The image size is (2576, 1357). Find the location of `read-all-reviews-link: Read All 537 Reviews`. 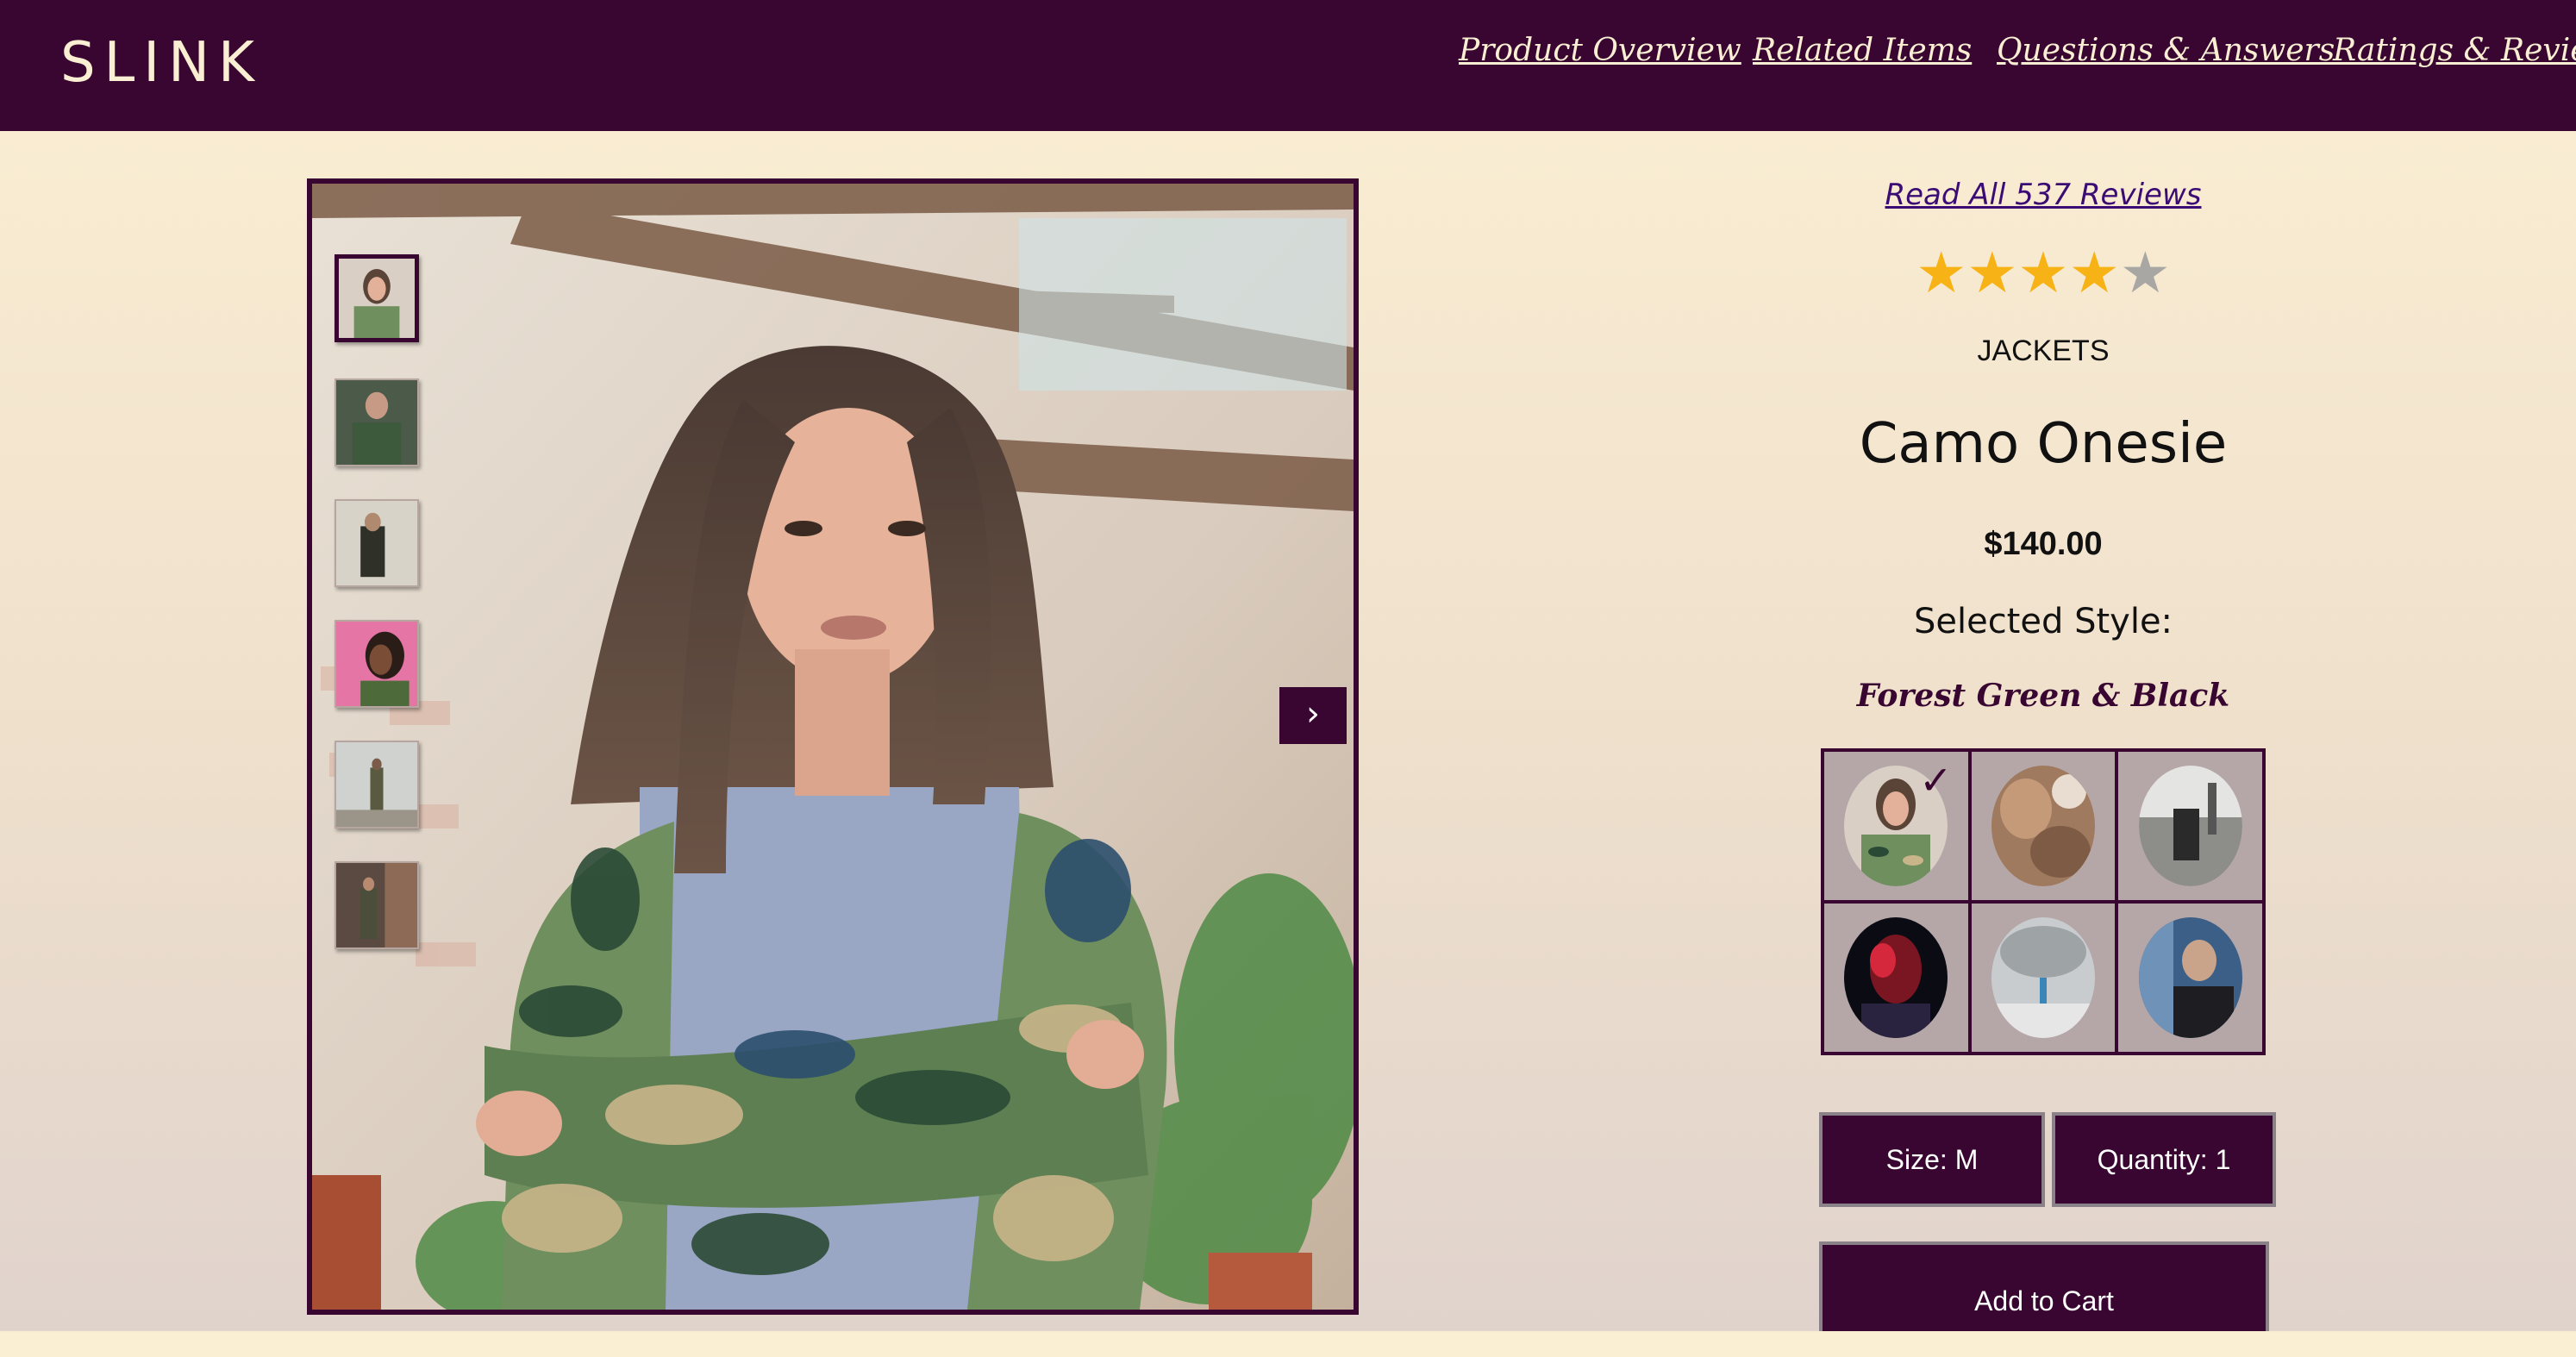

read-all-reviews-link: Read All 537 Reviews is located at coordinates (2044, 195).